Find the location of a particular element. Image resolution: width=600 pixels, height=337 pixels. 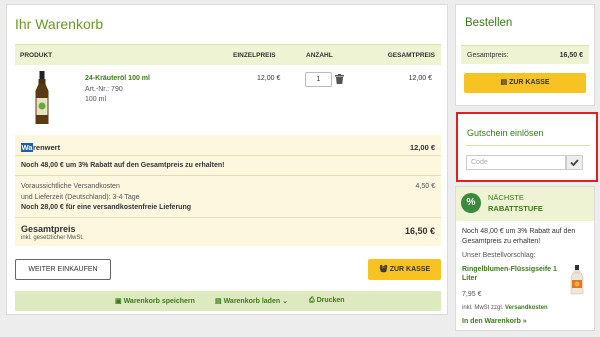

order-checkout-button: ▤ ZUR KASSE is located at coordinates (525, 83).